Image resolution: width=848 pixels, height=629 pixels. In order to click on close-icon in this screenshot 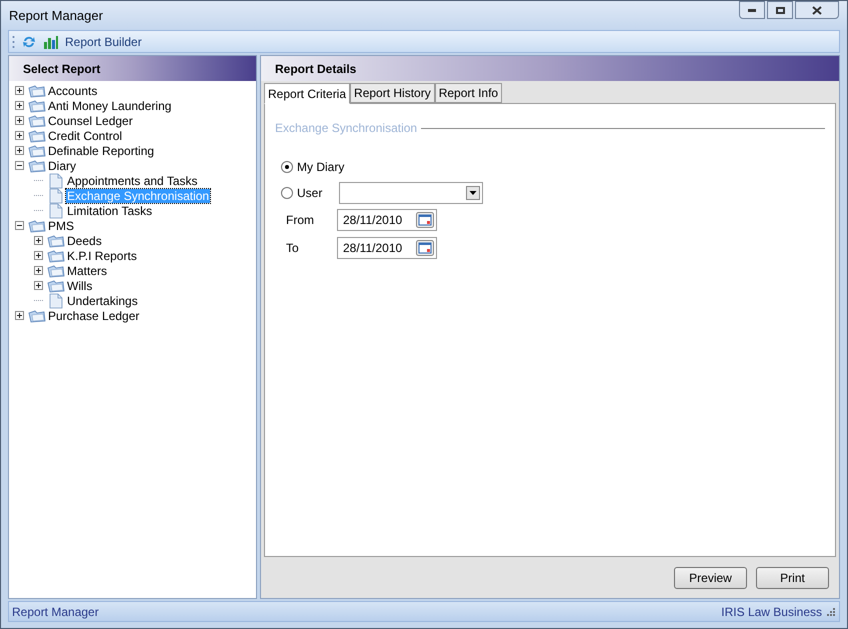, I will do `click(817, 10)`.